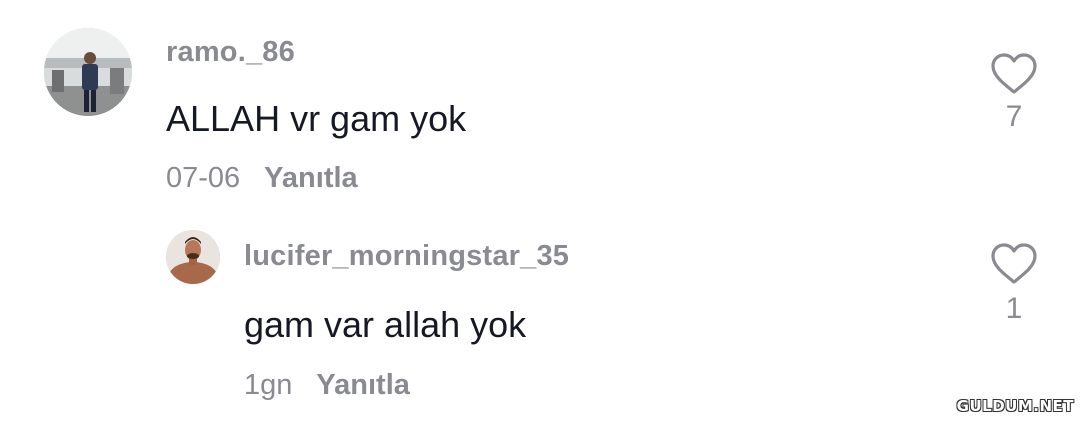 The image size is (1080, 421). I want to click on watermark: GULDUM.NET, so click(1015, 406).